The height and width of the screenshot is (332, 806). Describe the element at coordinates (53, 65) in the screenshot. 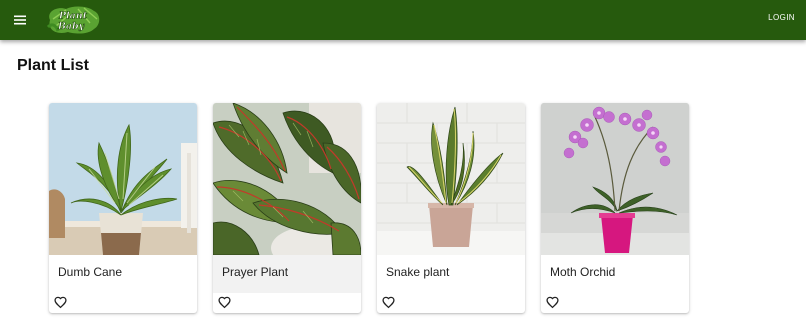

I see `page-title: Plant List` at that location.